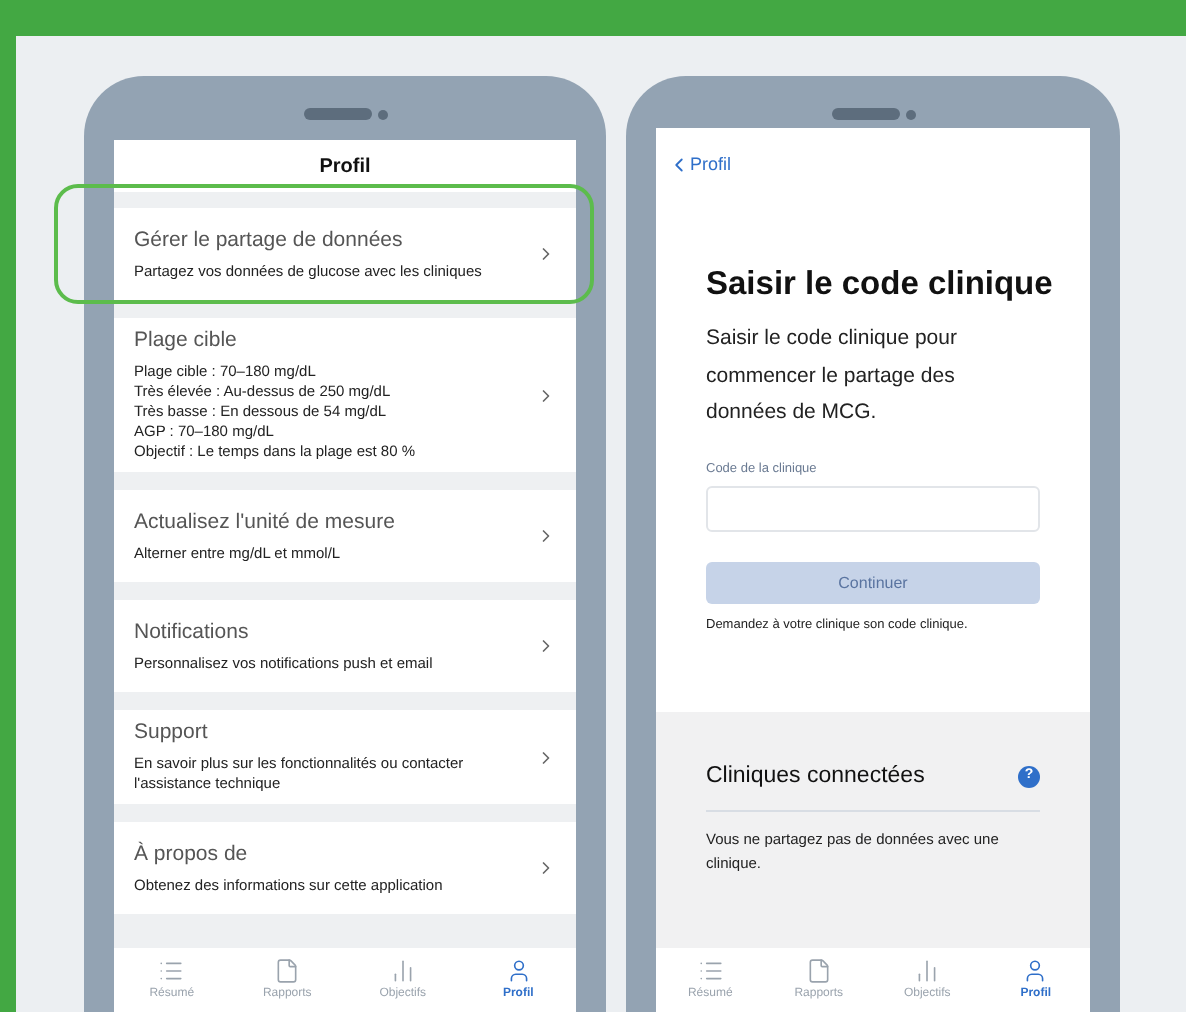 The width and height of the screenshot is (1186, 1012). What do you see at coordinates (873, 509) in the screenshot?
I see `clinic-code-field` at bounding box center [873, 509].